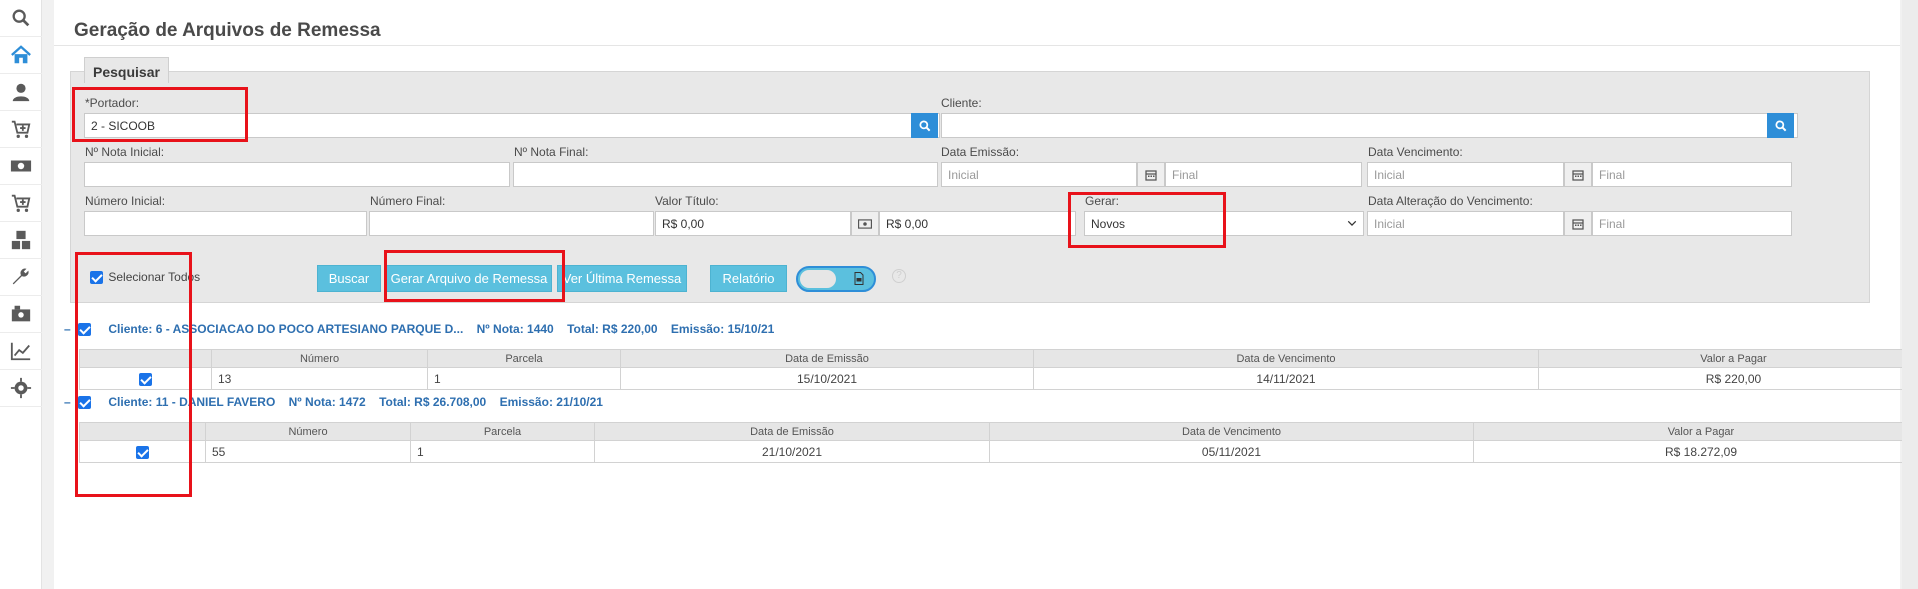 This screenshot has width=1918, height=589. Describe the element at coordinates (126, 70) in the screenshot. I see `tab-pesquisar: Pesquisar` at that location.